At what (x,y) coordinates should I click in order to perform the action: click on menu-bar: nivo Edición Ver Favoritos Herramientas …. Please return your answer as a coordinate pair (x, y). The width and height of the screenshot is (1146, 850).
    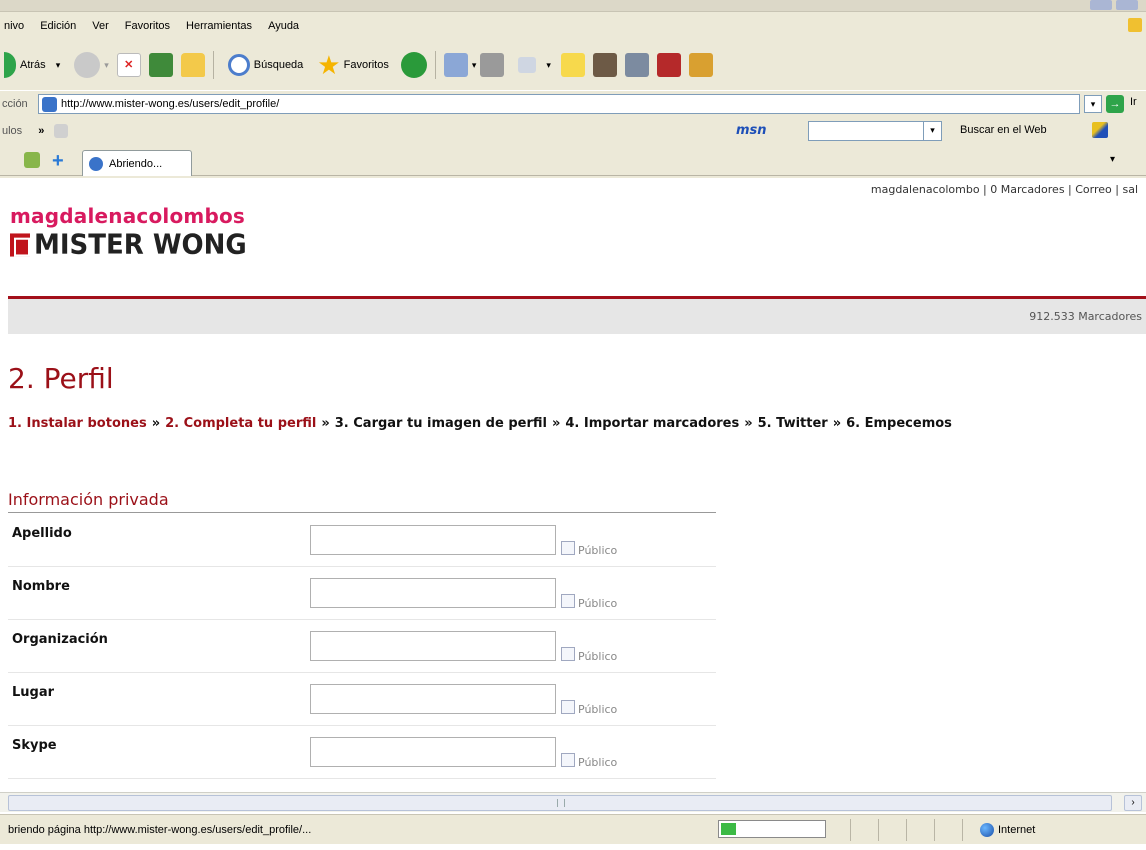
    Looking at the image, I should click on (573, 26).